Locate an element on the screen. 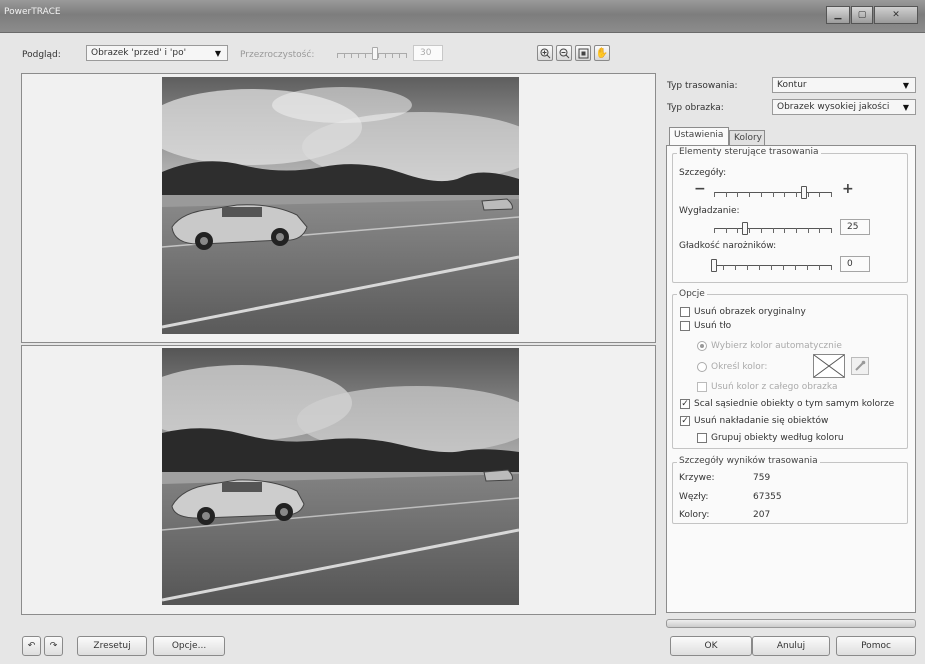  color-swatch-none-icon is located at coordinates (829, 366).